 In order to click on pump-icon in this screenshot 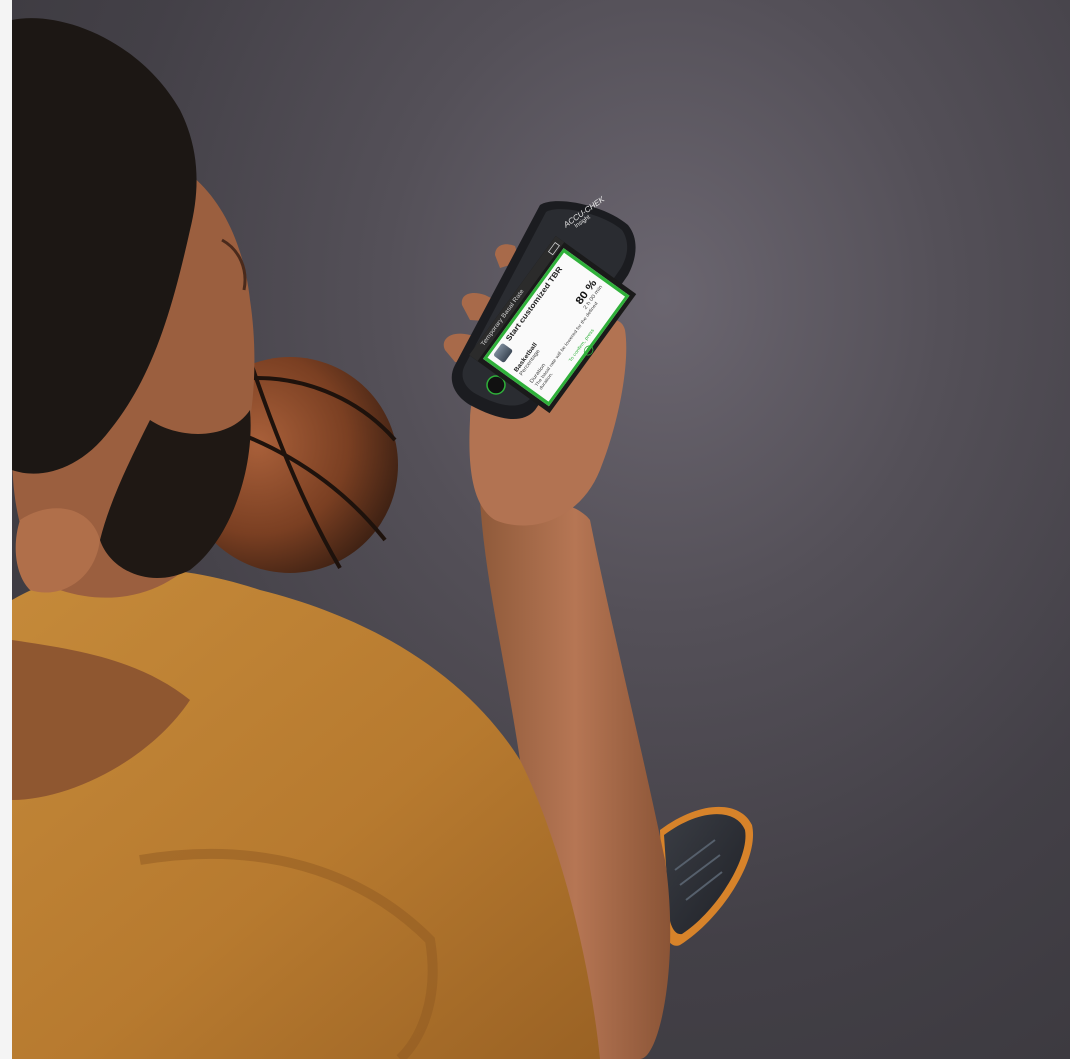, I will do `click(503, 353)`.